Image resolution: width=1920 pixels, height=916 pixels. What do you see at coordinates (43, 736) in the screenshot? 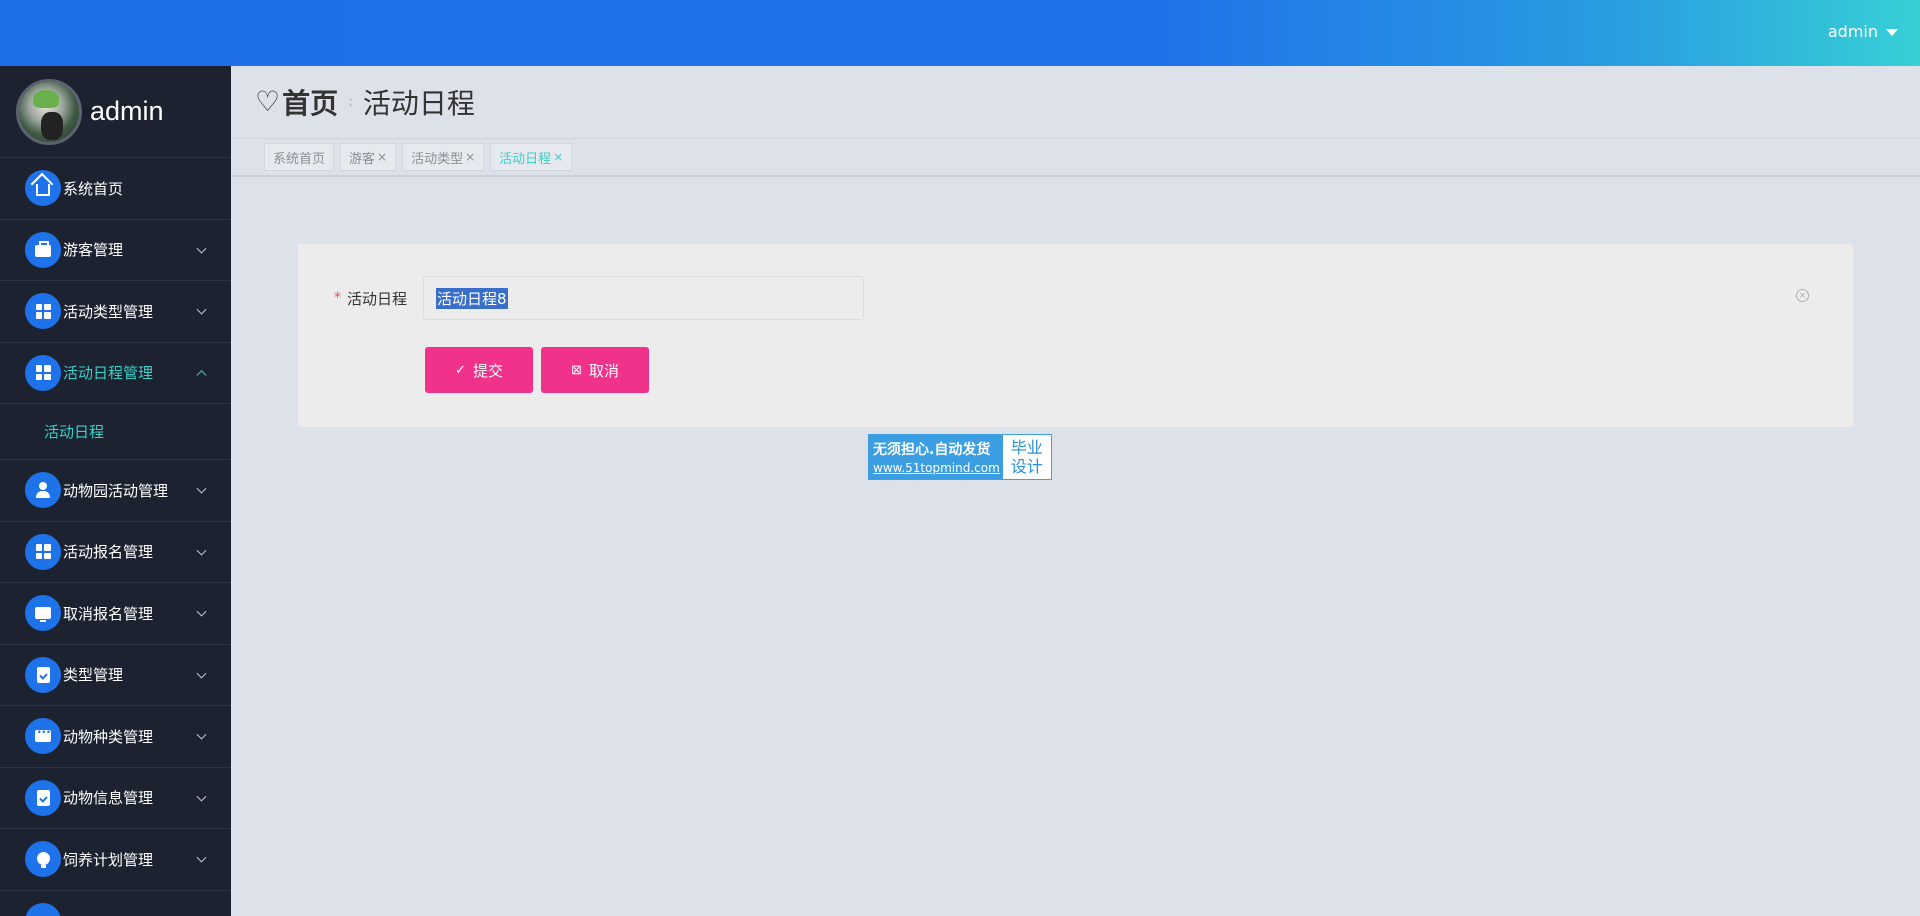
I see `chat-icon` at bounding box center [43, 736].